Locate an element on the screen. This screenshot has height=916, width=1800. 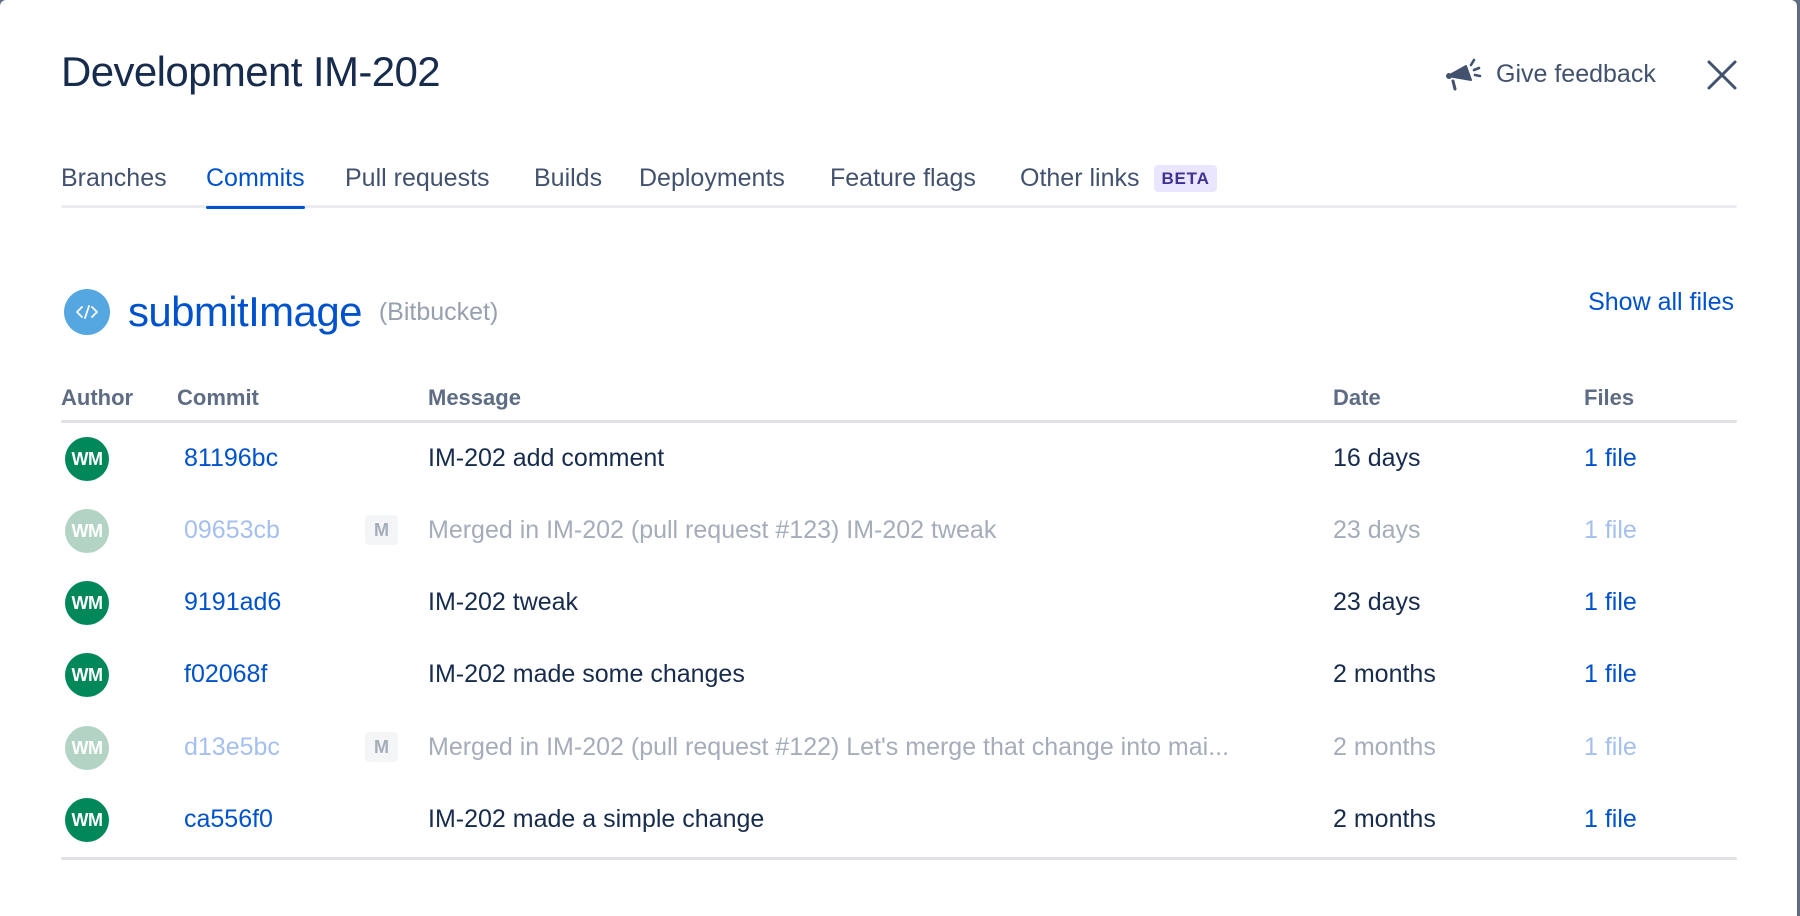
close-button is located at coordinates (1722, 75).